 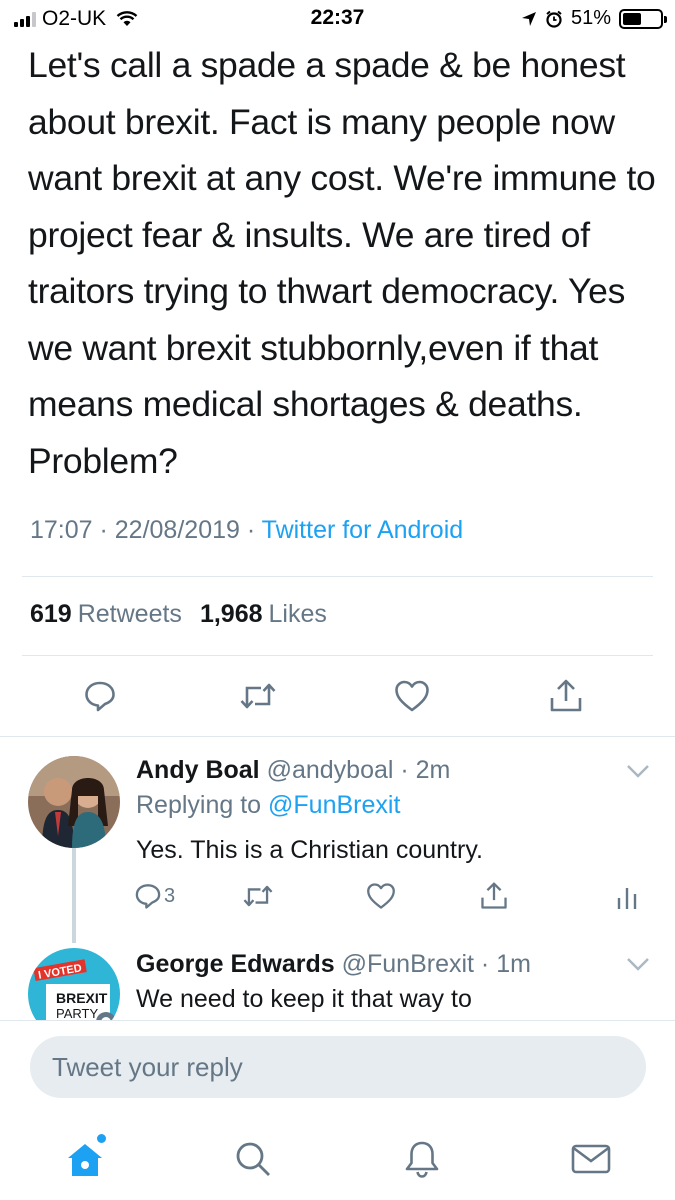 What do you see at coordinates (554, 19) in the screenshot?
I see `alarm-icon` at bounding box center [554, 19].